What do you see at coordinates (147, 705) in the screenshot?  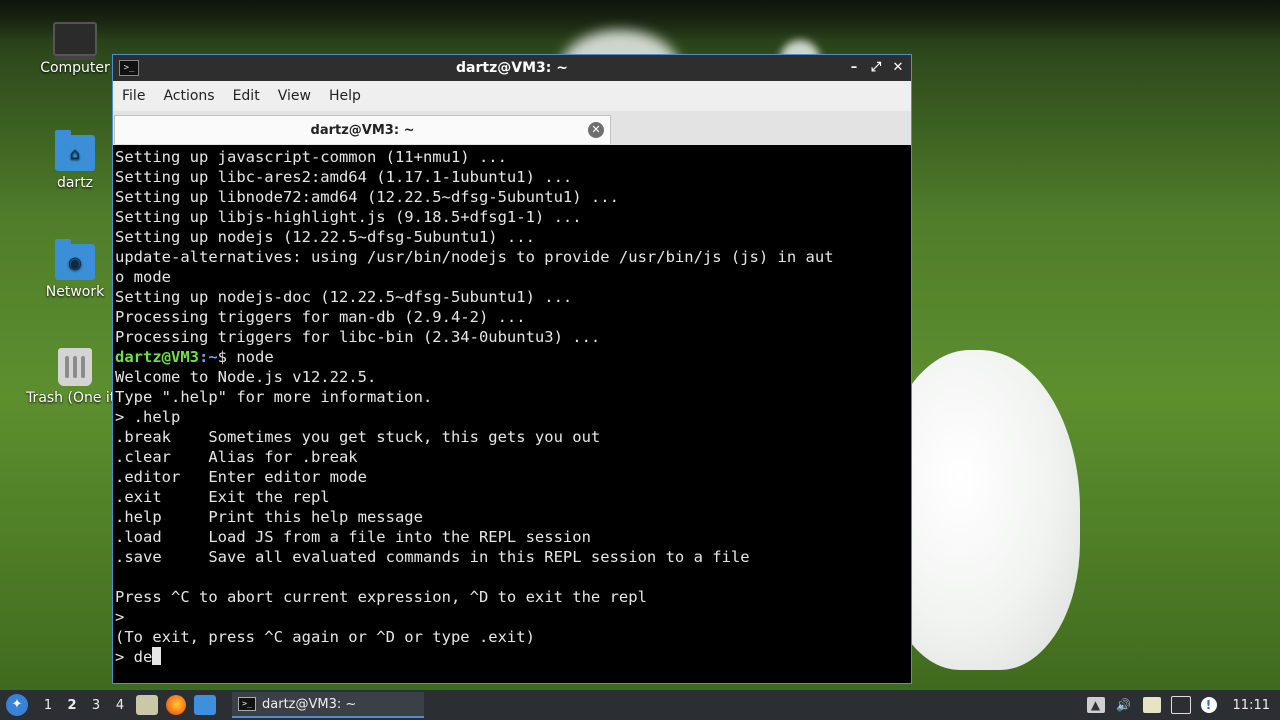 I see `file-manager-icon` at bounding box center [147, 705].